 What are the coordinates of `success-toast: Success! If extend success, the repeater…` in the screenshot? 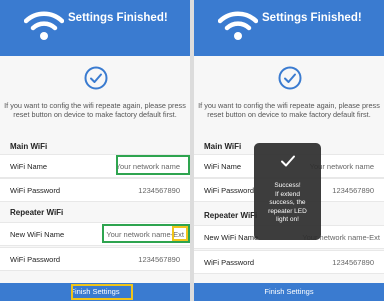 It's located at (287, 191).